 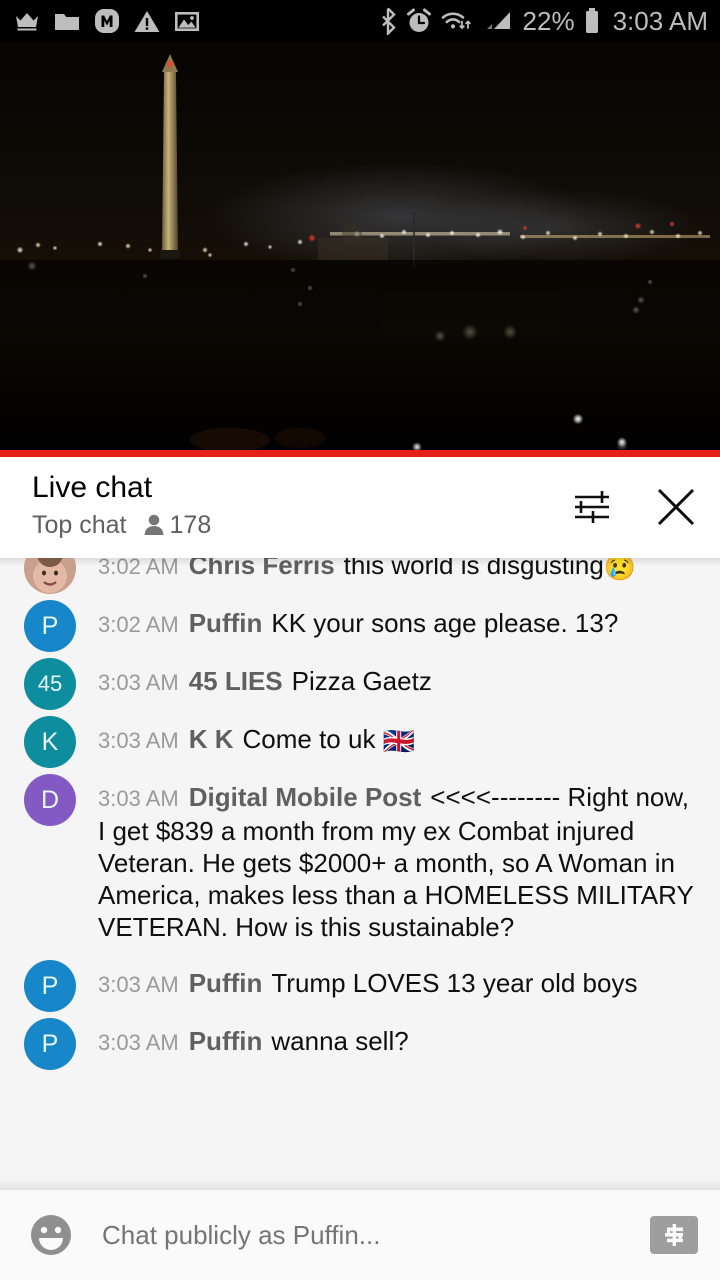 I want to click on alarm-icon, so click(x=418, y=20).